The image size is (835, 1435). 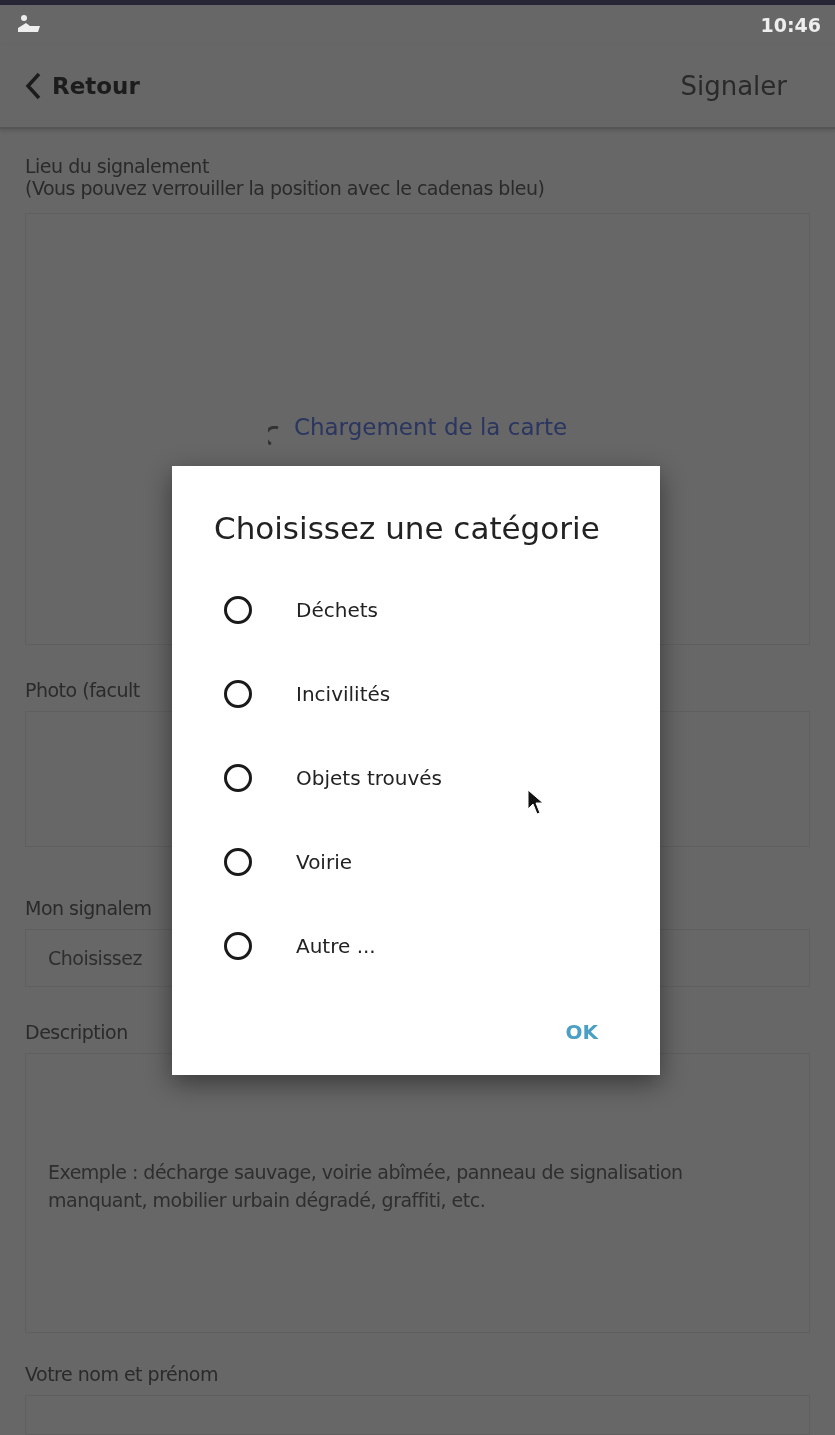 What do you see at coordinates (76, 1032) in the screenshot?
I see `description-label: Description` at bounding box center [76, 1032].